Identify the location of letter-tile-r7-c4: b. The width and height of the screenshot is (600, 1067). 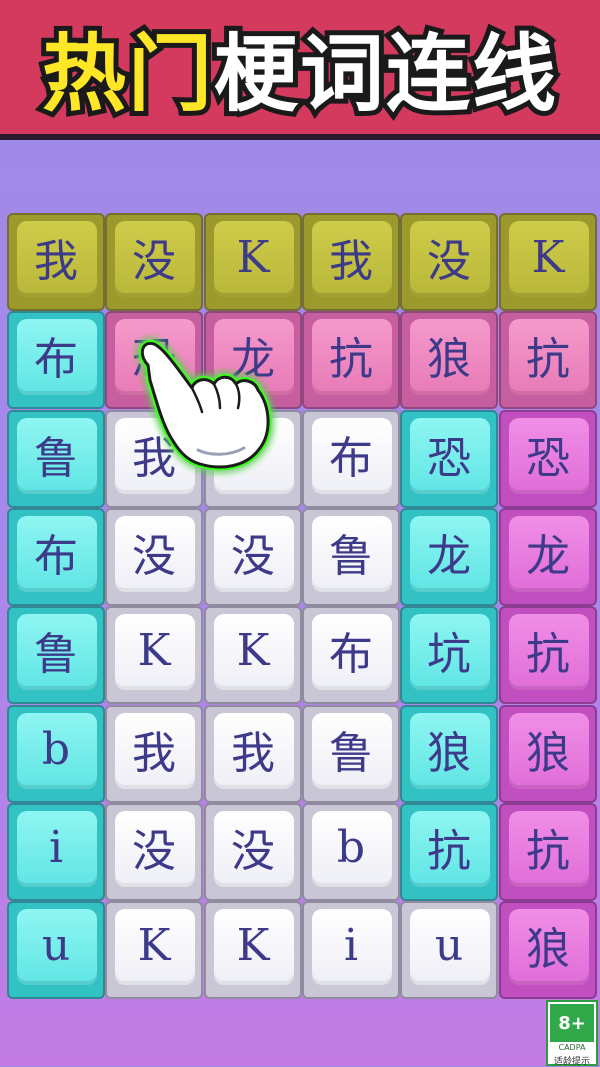
(351, 852).